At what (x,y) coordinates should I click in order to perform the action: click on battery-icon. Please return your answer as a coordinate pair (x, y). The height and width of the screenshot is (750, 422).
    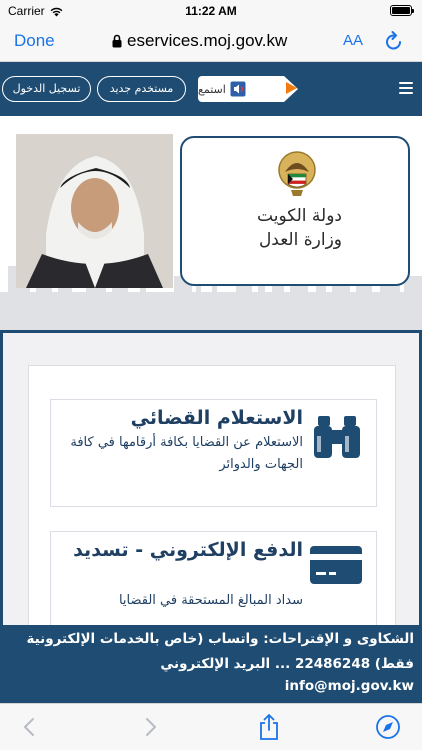
    Looking at the image, I should click on (402, 10).